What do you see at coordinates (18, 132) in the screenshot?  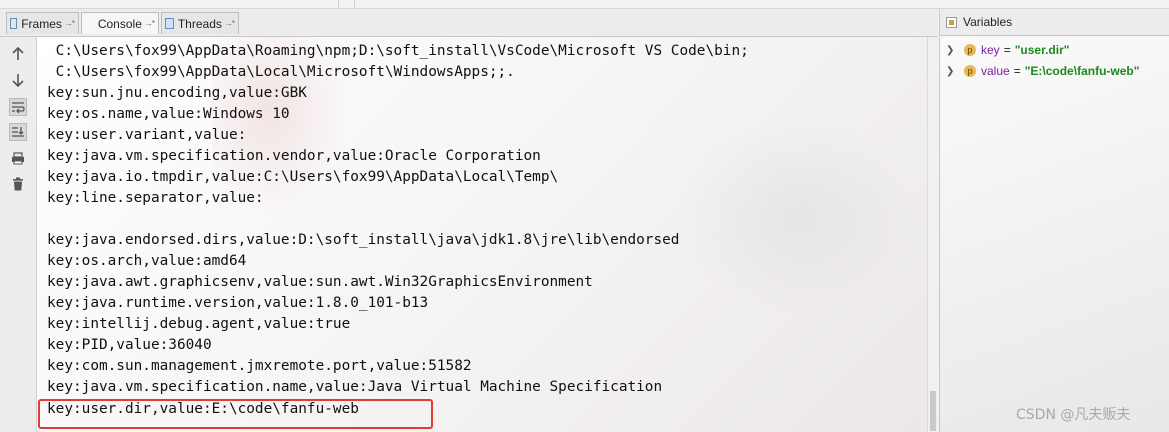 I see `scroll-to-end-icon` at bounding box center [18, 132].